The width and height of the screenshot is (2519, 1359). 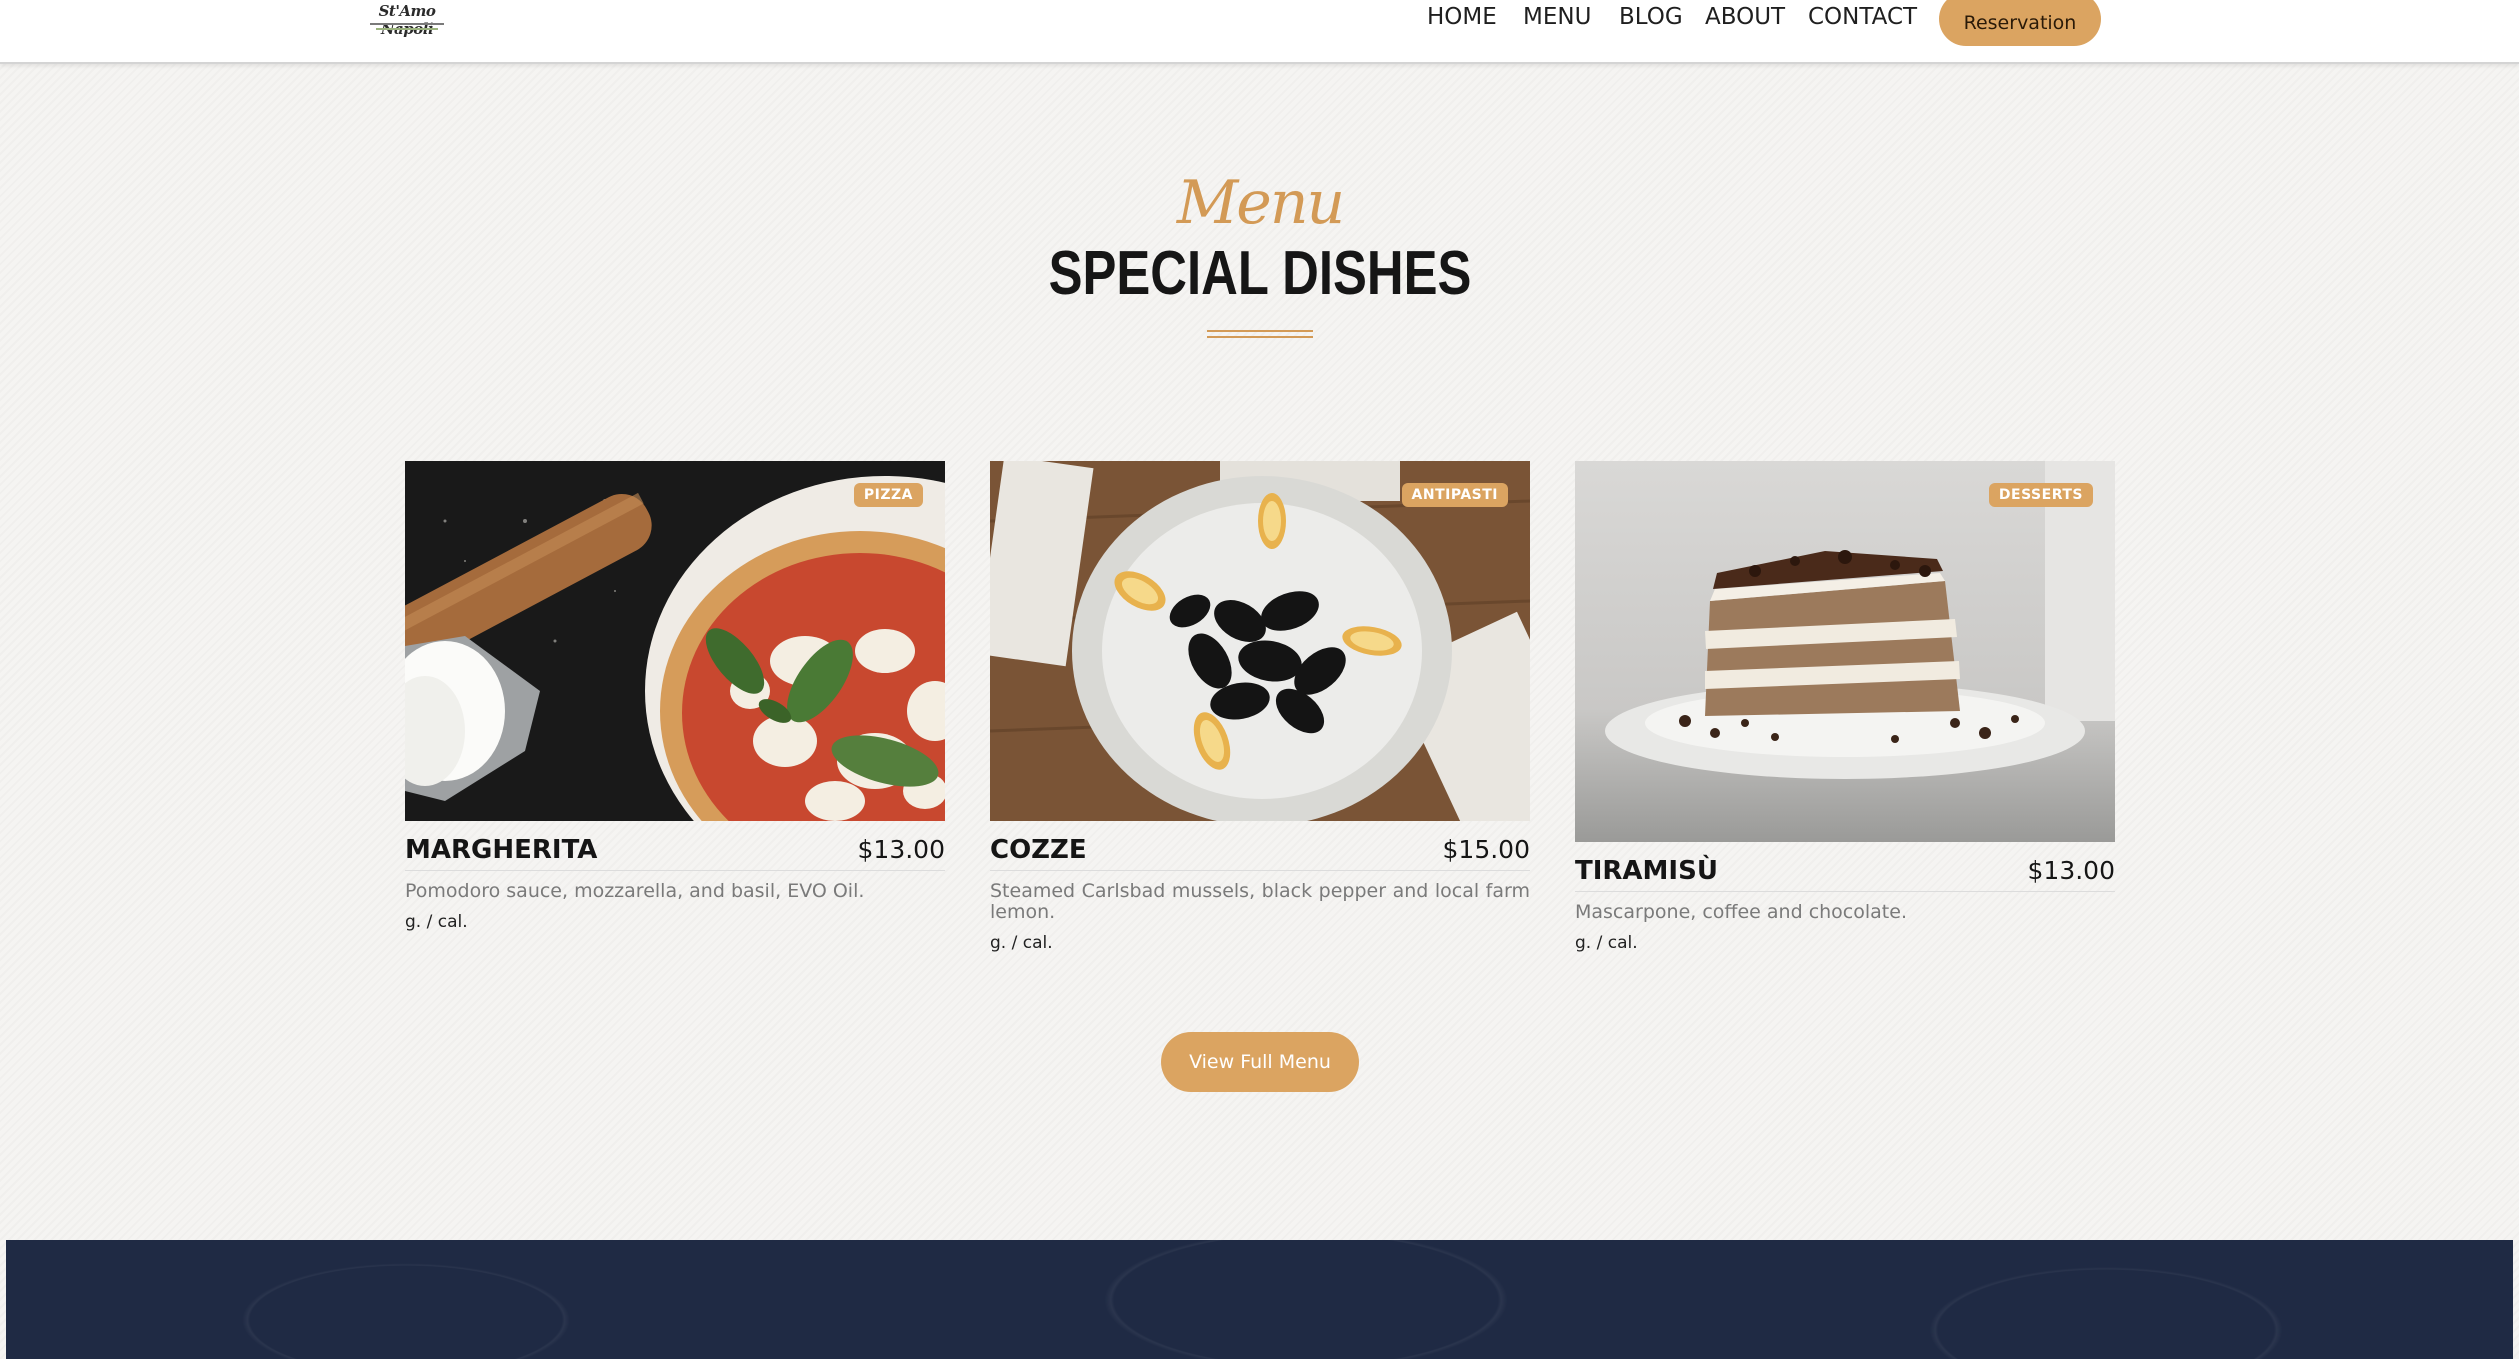 I want to click on nav-home: HOME, so click(x=1462, y=17).